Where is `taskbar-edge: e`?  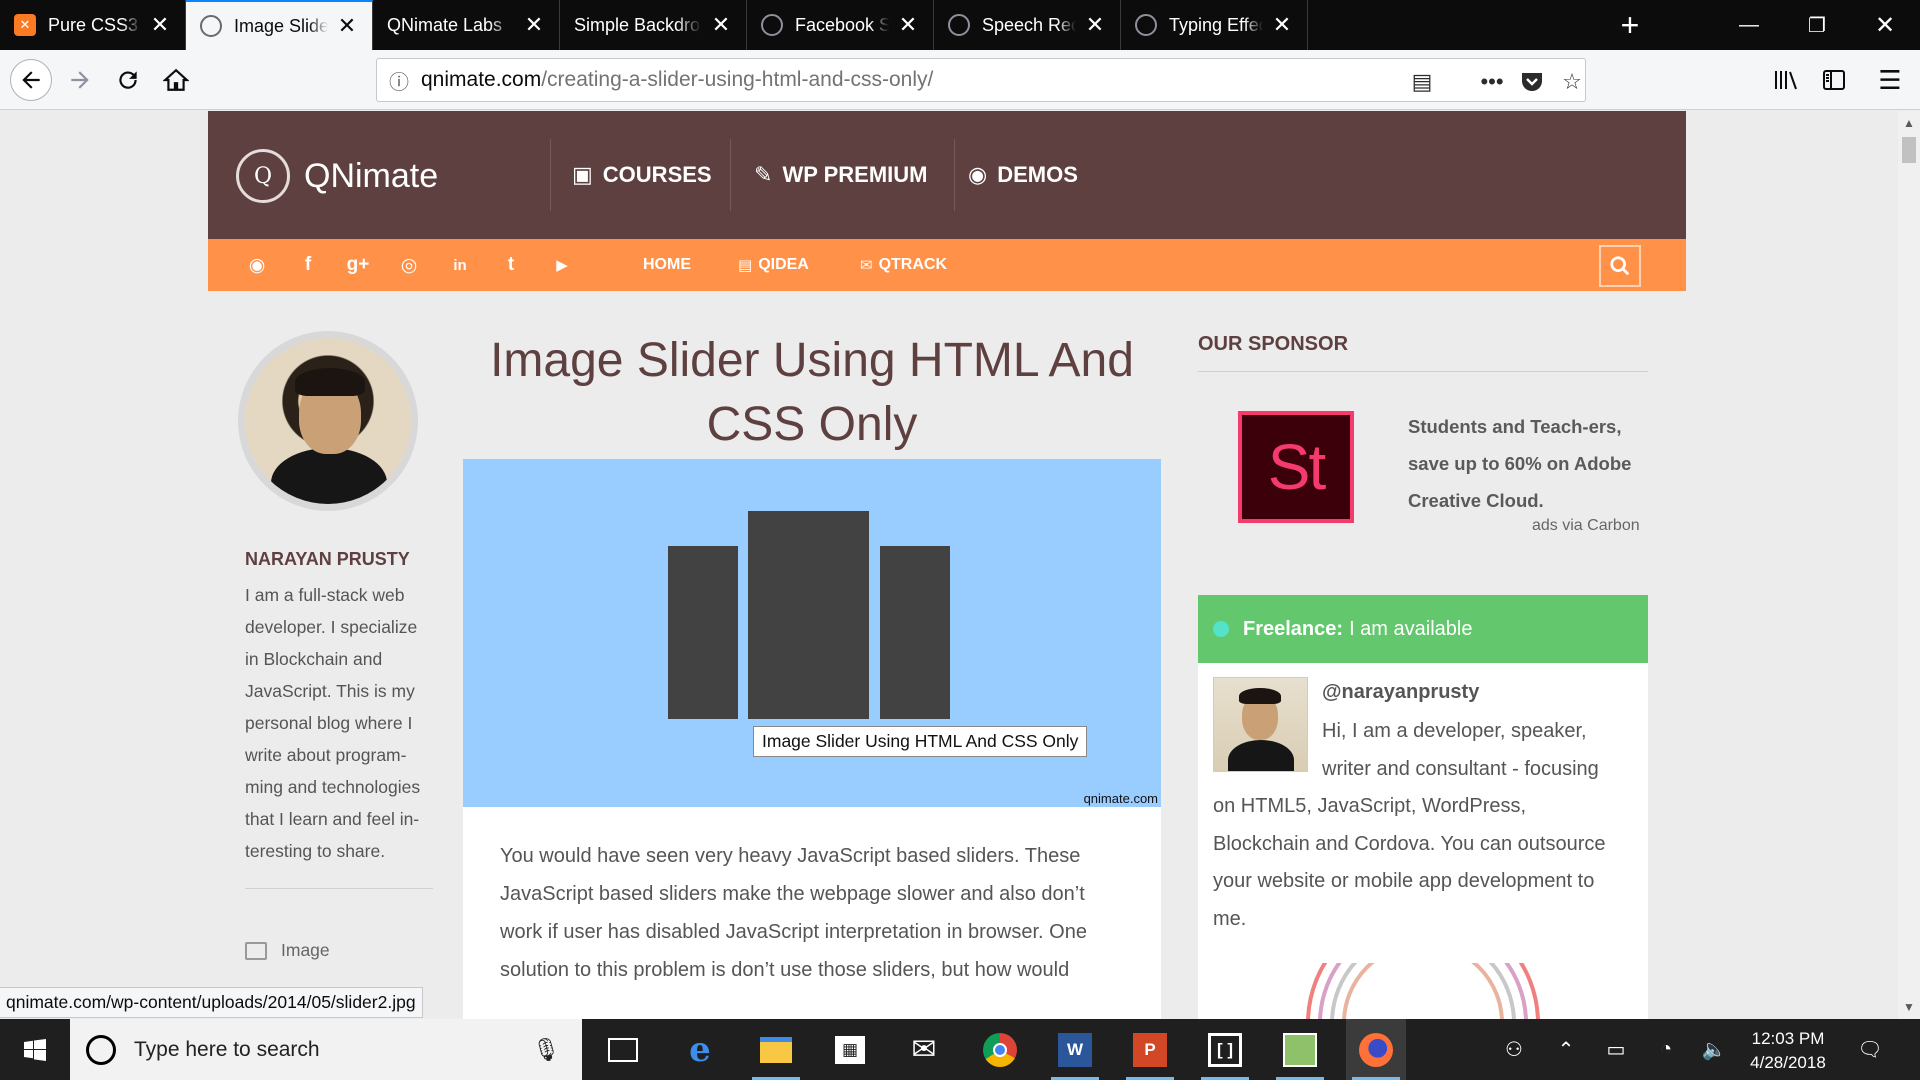 taskbar-edge: e is located at coordinates (700, 1049).